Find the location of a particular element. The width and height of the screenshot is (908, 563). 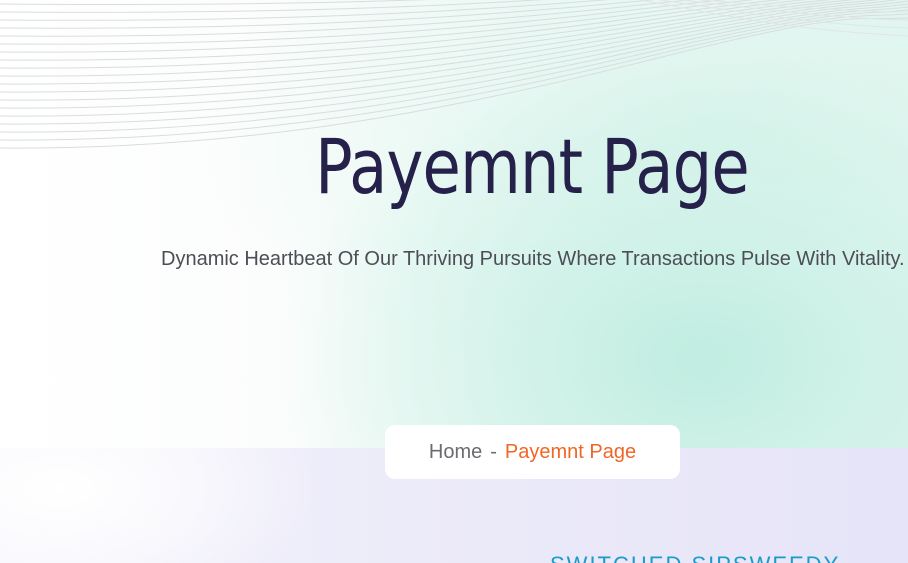

breadcrumb-home-link: Home is located at coordinates (455, 452).